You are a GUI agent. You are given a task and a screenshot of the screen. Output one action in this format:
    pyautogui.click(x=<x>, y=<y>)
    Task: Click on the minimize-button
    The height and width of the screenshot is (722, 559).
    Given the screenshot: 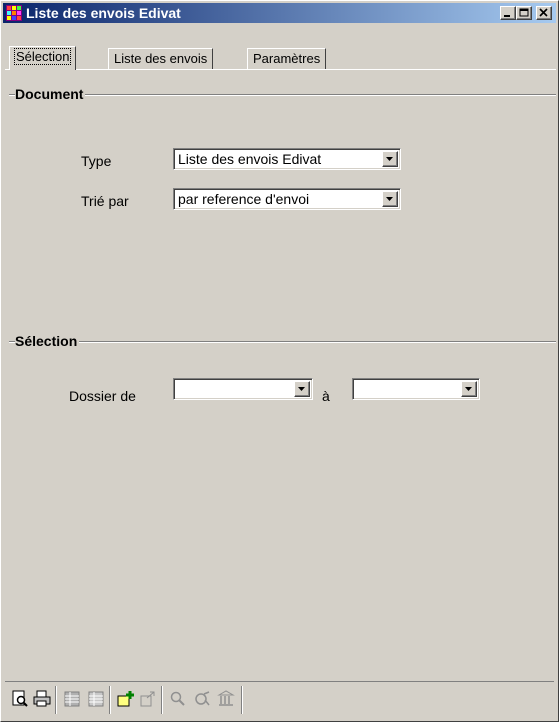 What is the action you would take?
    pyautogui.click(x=508, y=13)
    